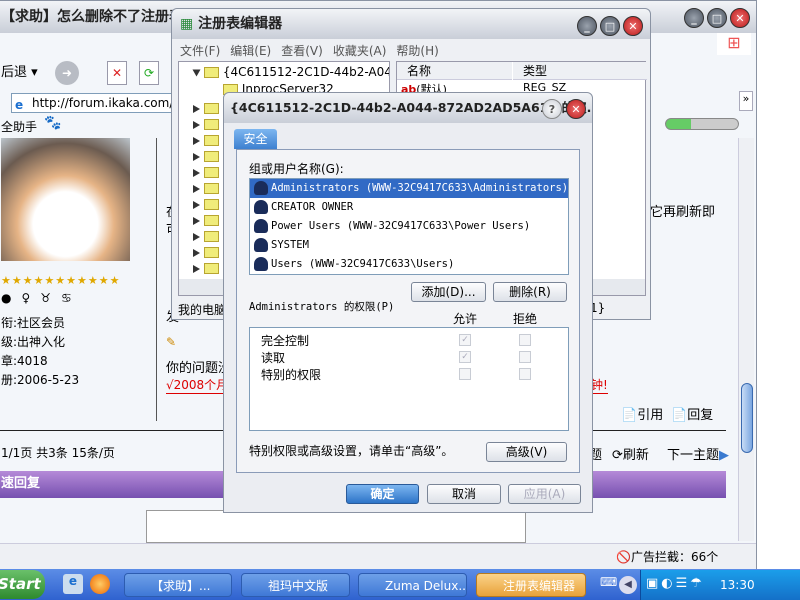  Describe the element at coordinates (117, 73) in the screenshot. I see `stop-icon: ✕` at that location.